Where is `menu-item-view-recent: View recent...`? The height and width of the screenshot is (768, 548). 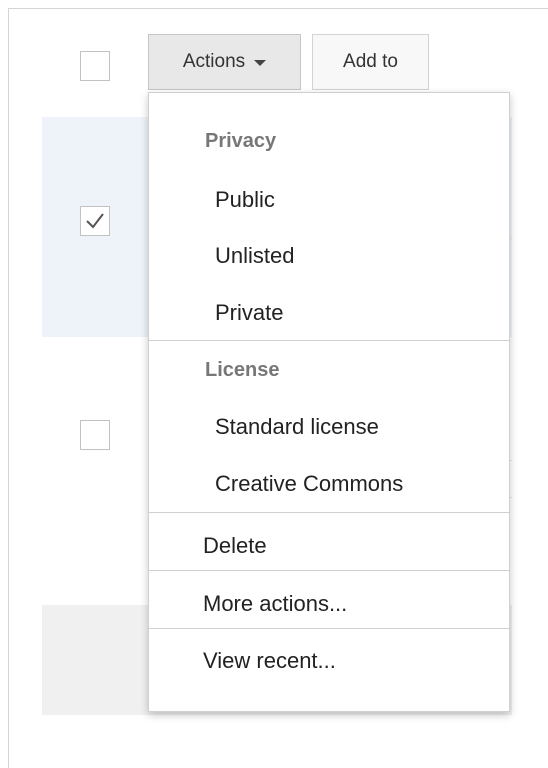
menu-item-view-recent: View recent... is located at coordinates (269, 661).